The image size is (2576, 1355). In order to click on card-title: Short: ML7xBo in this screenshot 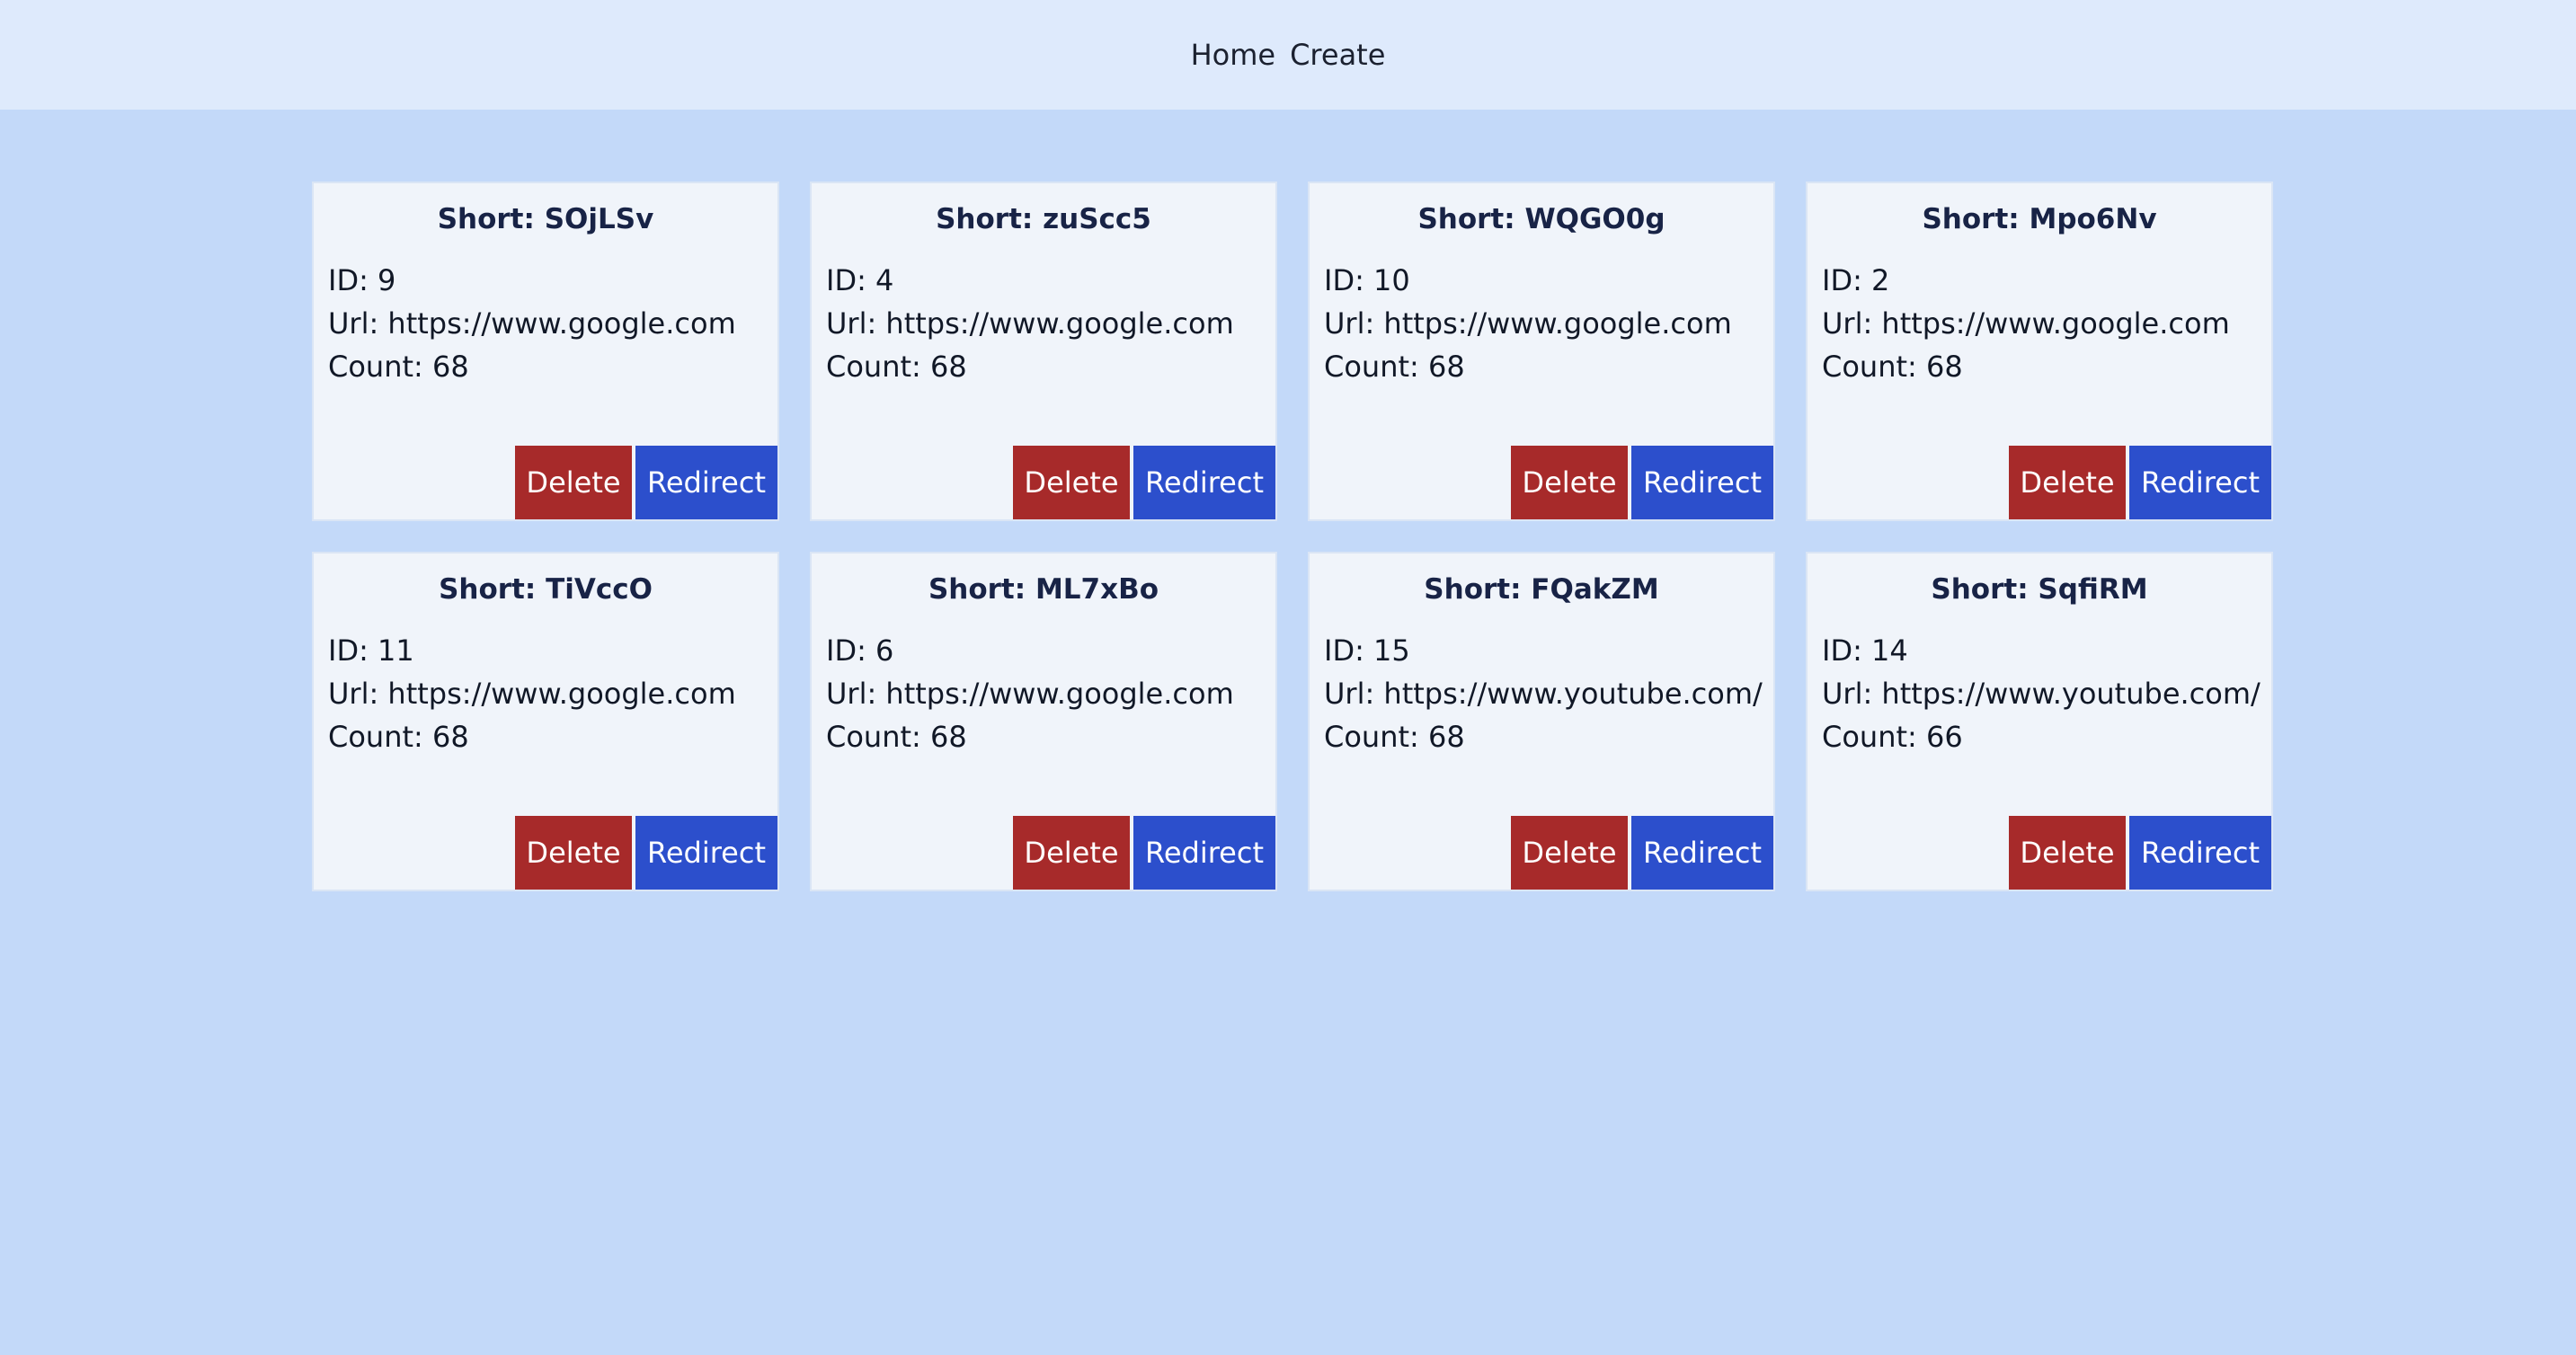, I will do `click(1043, 589)`.